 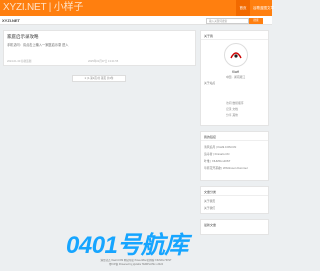 What do you see at coordinates (232, 109) in the screenshot?
I see `profile-stat: 记录 文档` at bounding box center [232, 109].